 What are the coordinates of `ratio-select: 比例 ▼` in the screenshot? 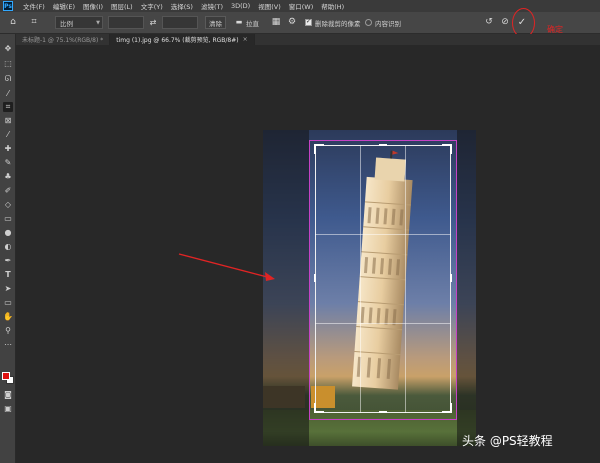 It's located at (79, 22).